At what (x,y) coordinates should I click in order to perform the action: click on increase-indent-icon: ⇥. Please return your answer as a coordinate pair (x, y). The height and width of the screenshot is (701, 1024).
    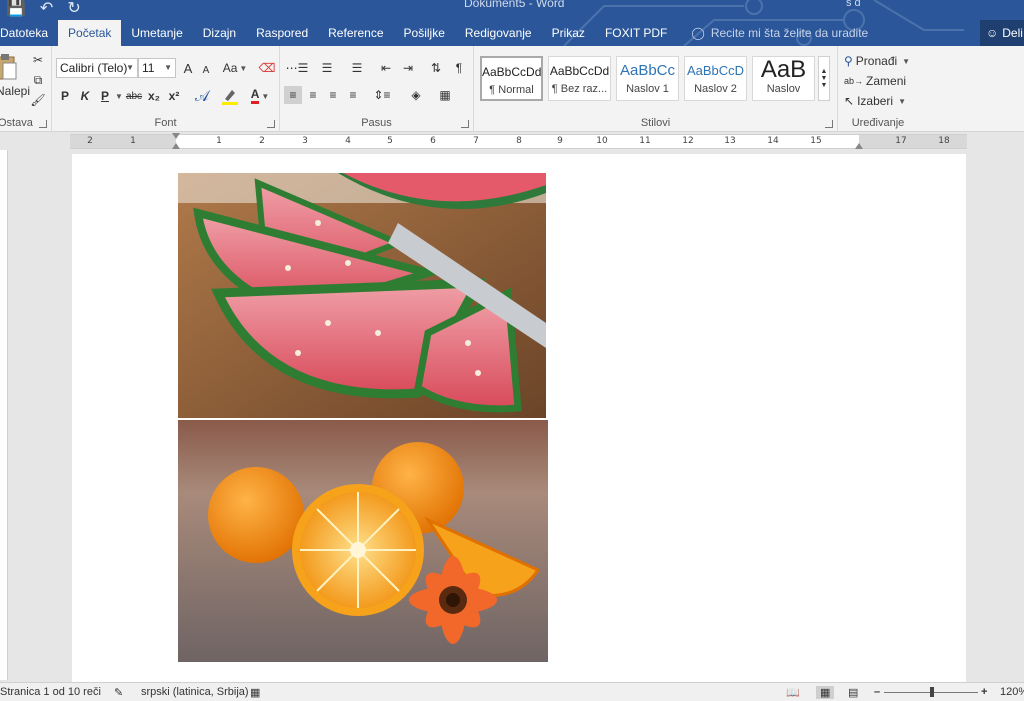
    Looking at the image, I should click on (408, 68).